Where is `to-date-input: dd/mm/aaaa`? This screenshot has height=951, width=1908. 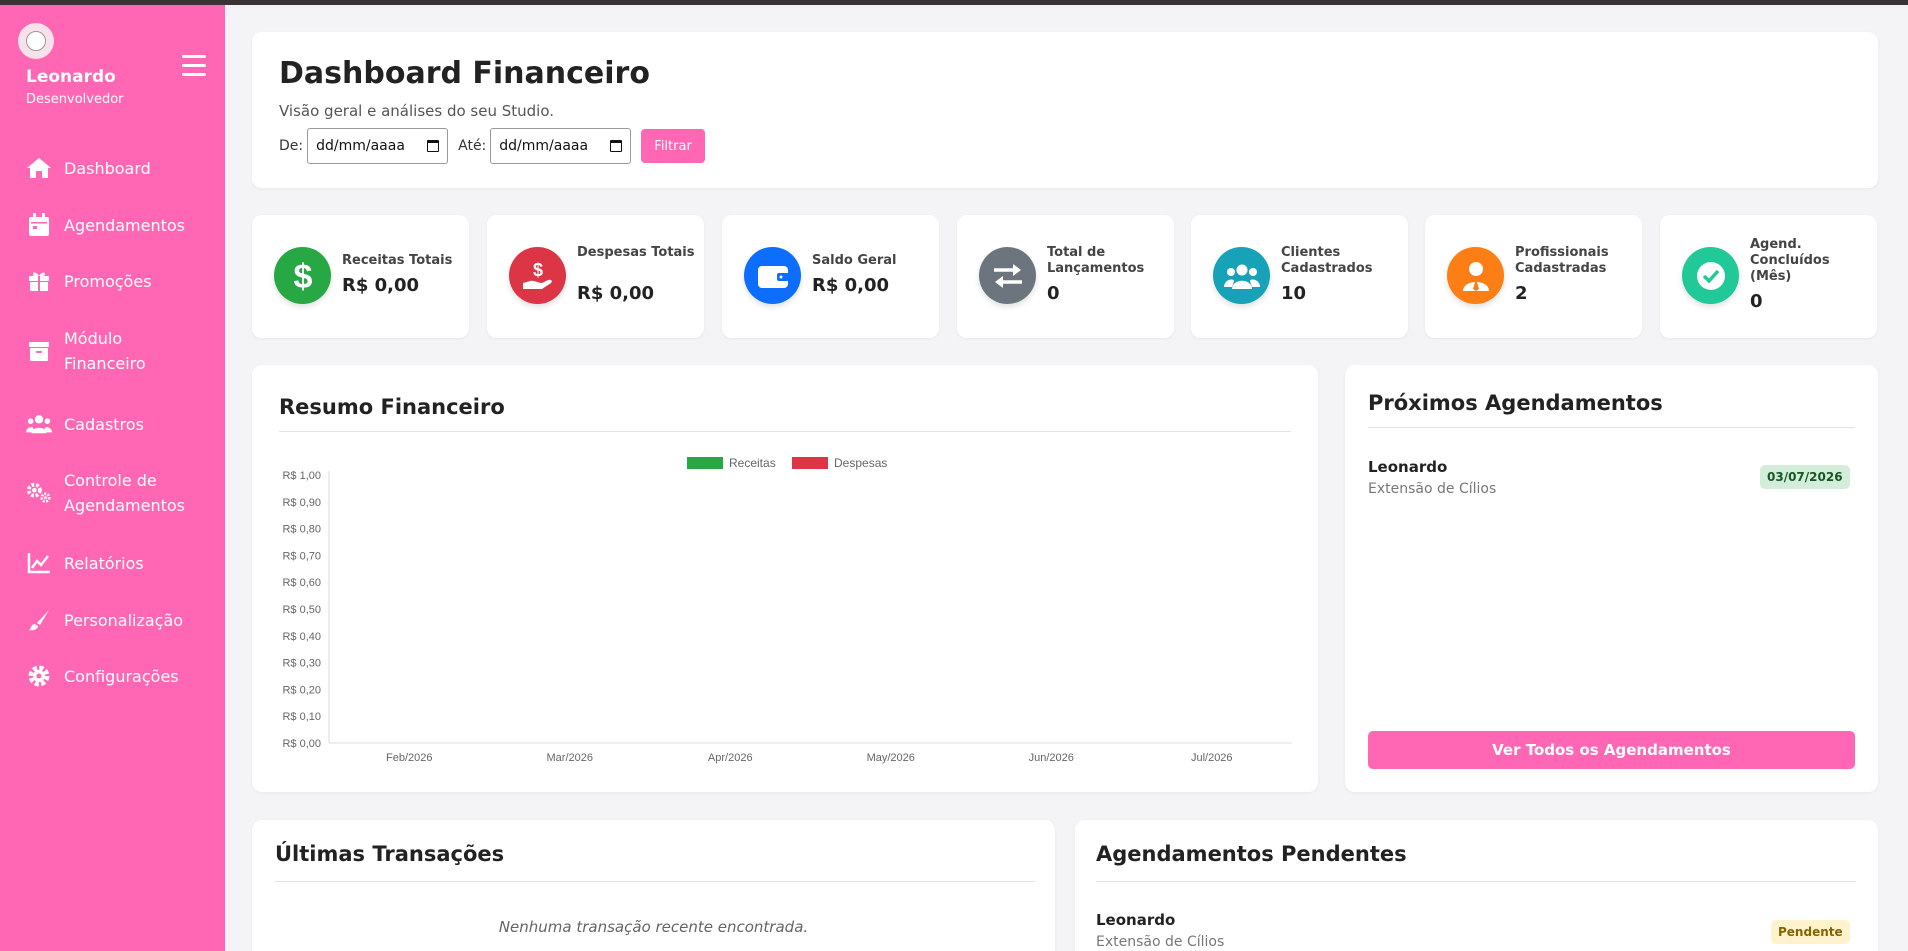
to-date-input: dd/mm/aaaa is located at coordinates (561, 146).